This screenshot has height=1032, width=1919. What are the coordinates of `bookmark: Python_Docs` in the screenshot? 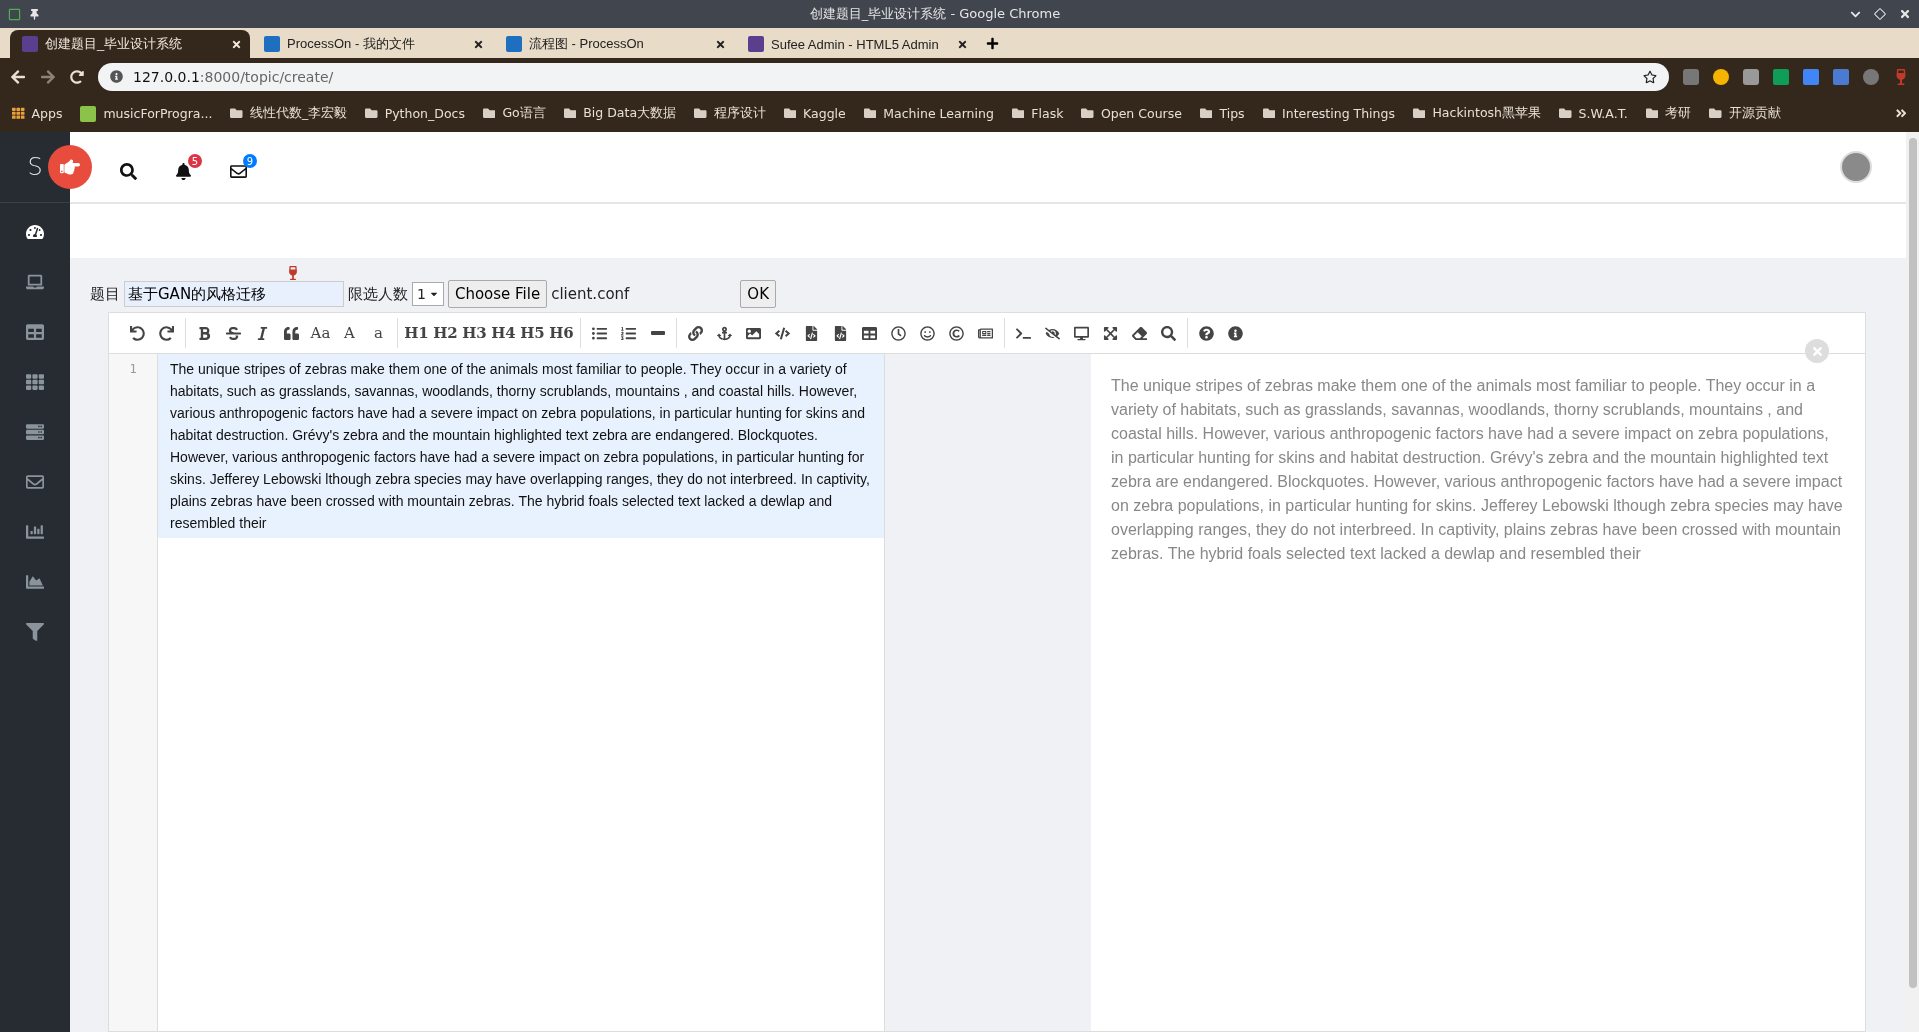 It's located at (415, 113).